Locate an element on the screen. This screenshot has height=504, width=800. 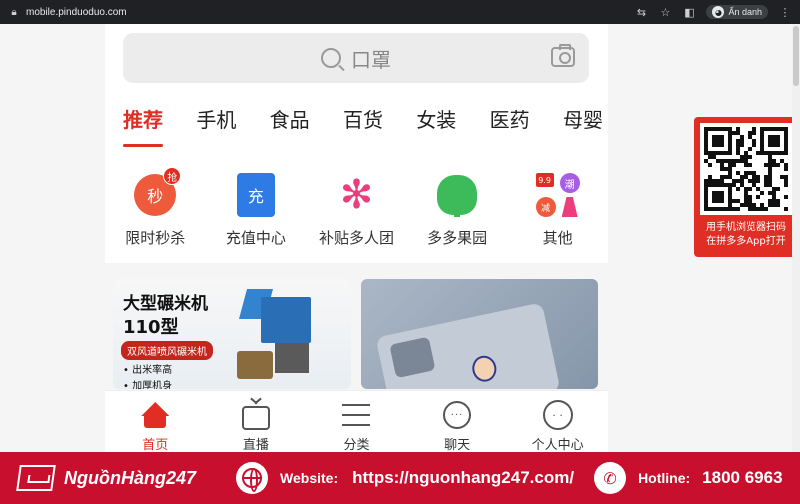
home-icon is located at coordinates (155, 415).